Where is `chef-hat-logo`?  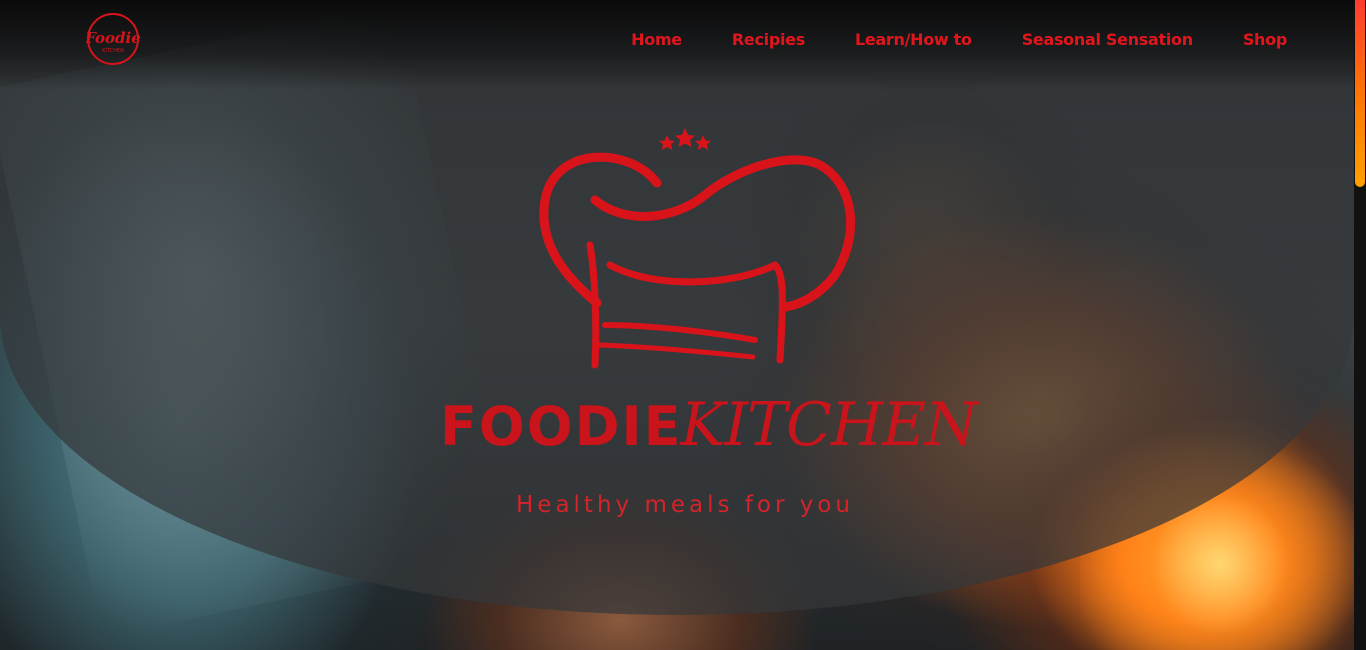
chef-hat-logo is located at coordinates (700, 250).